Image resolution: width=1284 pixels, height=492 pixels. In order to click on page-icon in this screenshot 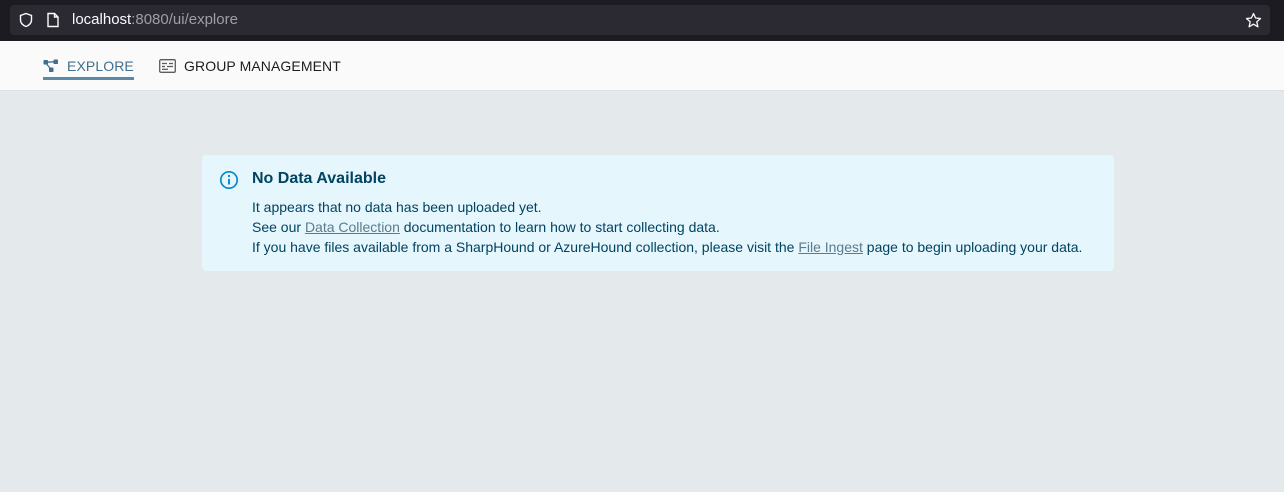, I will do `click(53, 20)`.